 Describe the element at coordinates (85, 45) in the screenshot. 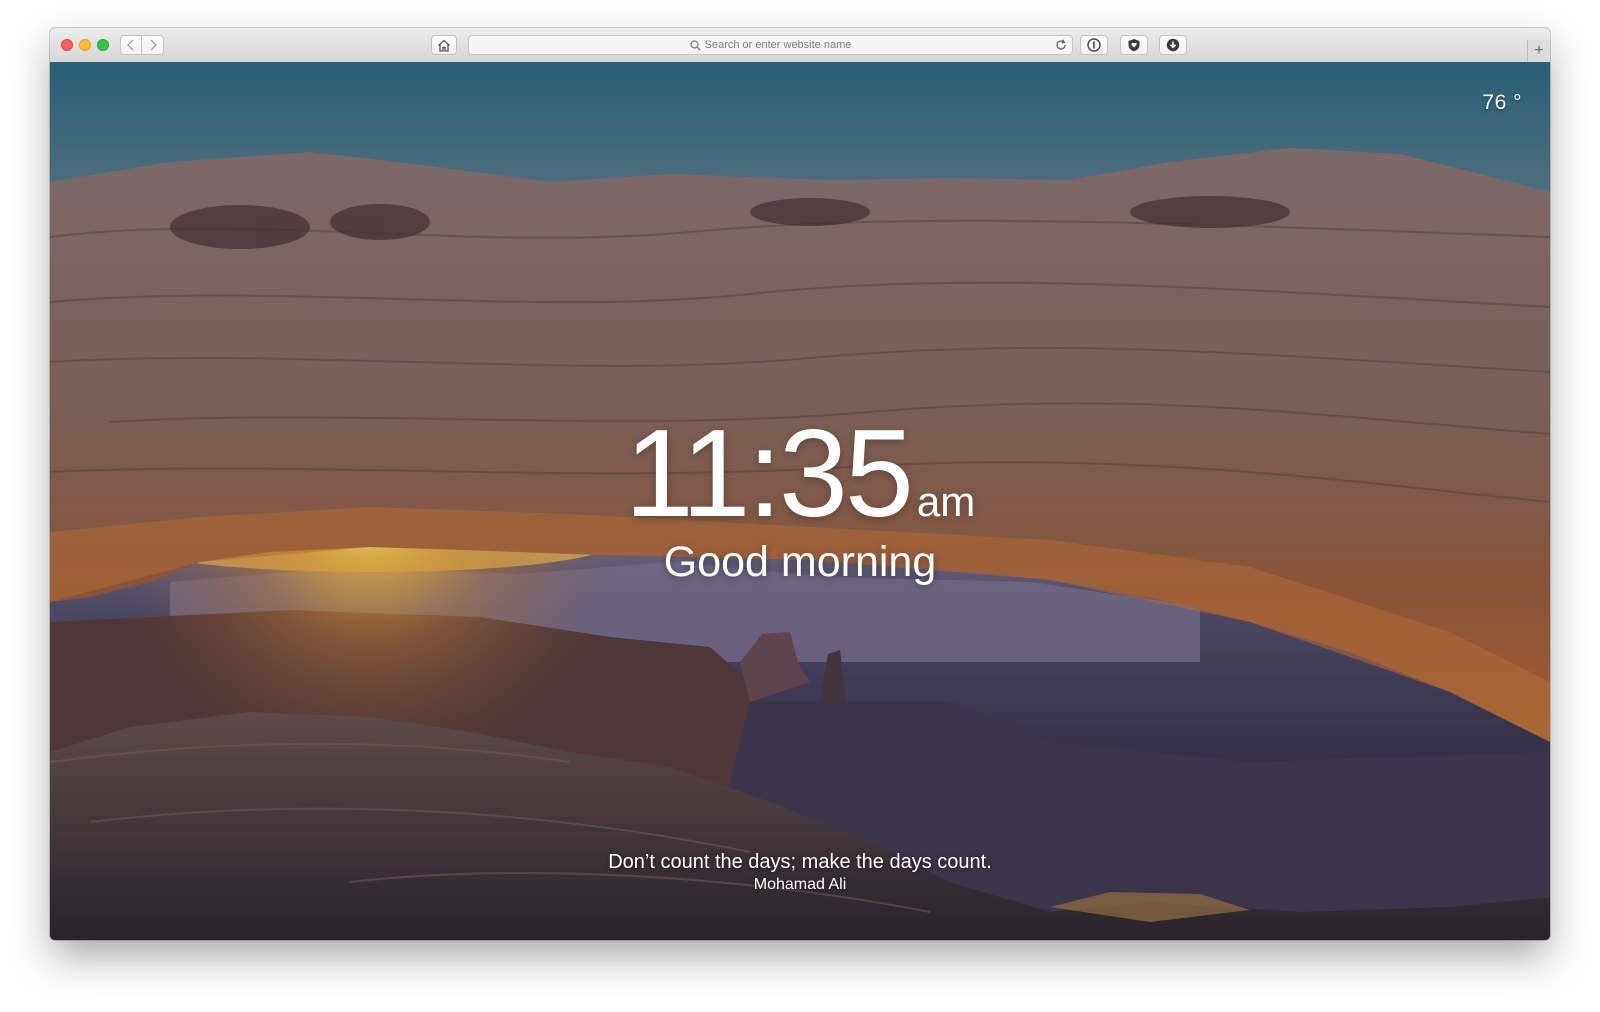

I see `minimize-window-button` at that location.